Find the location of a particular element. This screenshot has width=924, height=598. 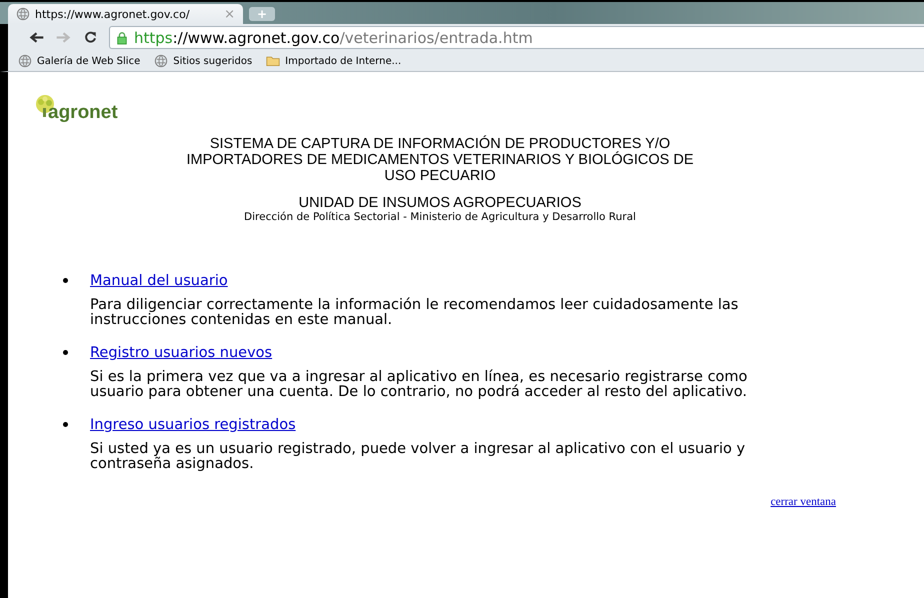

back-icon is located at coordinates (36, 37).